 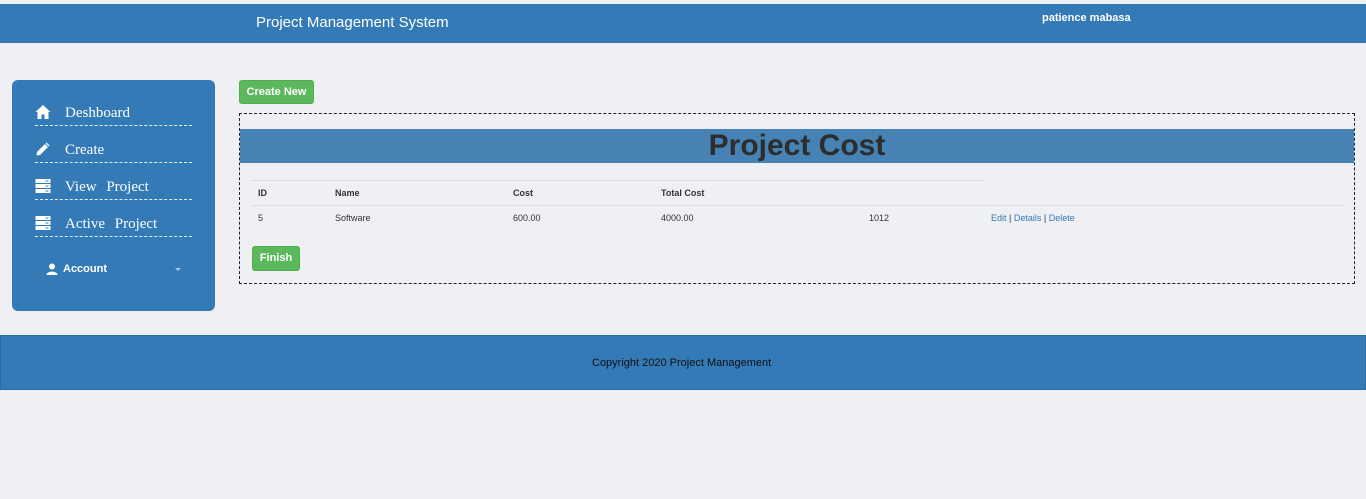 What do you see at coordinates (107, 187) in the screenshot?
I see `sidebar-item-label: View Project` at bounding box center [107, 187].